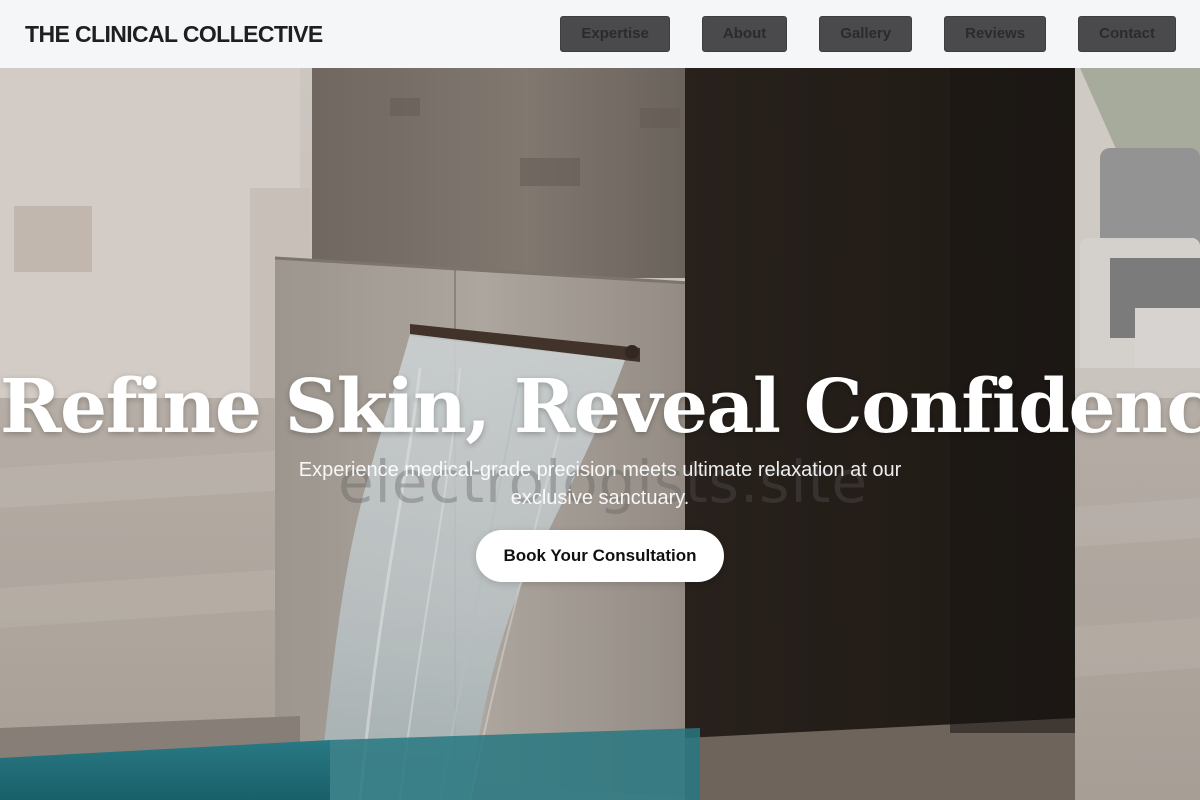 The image size is (1200, 800). Describe the element at coordinates (995, 34) in the screenshot. I see `nav-reviews-button: Reviews` at that location.